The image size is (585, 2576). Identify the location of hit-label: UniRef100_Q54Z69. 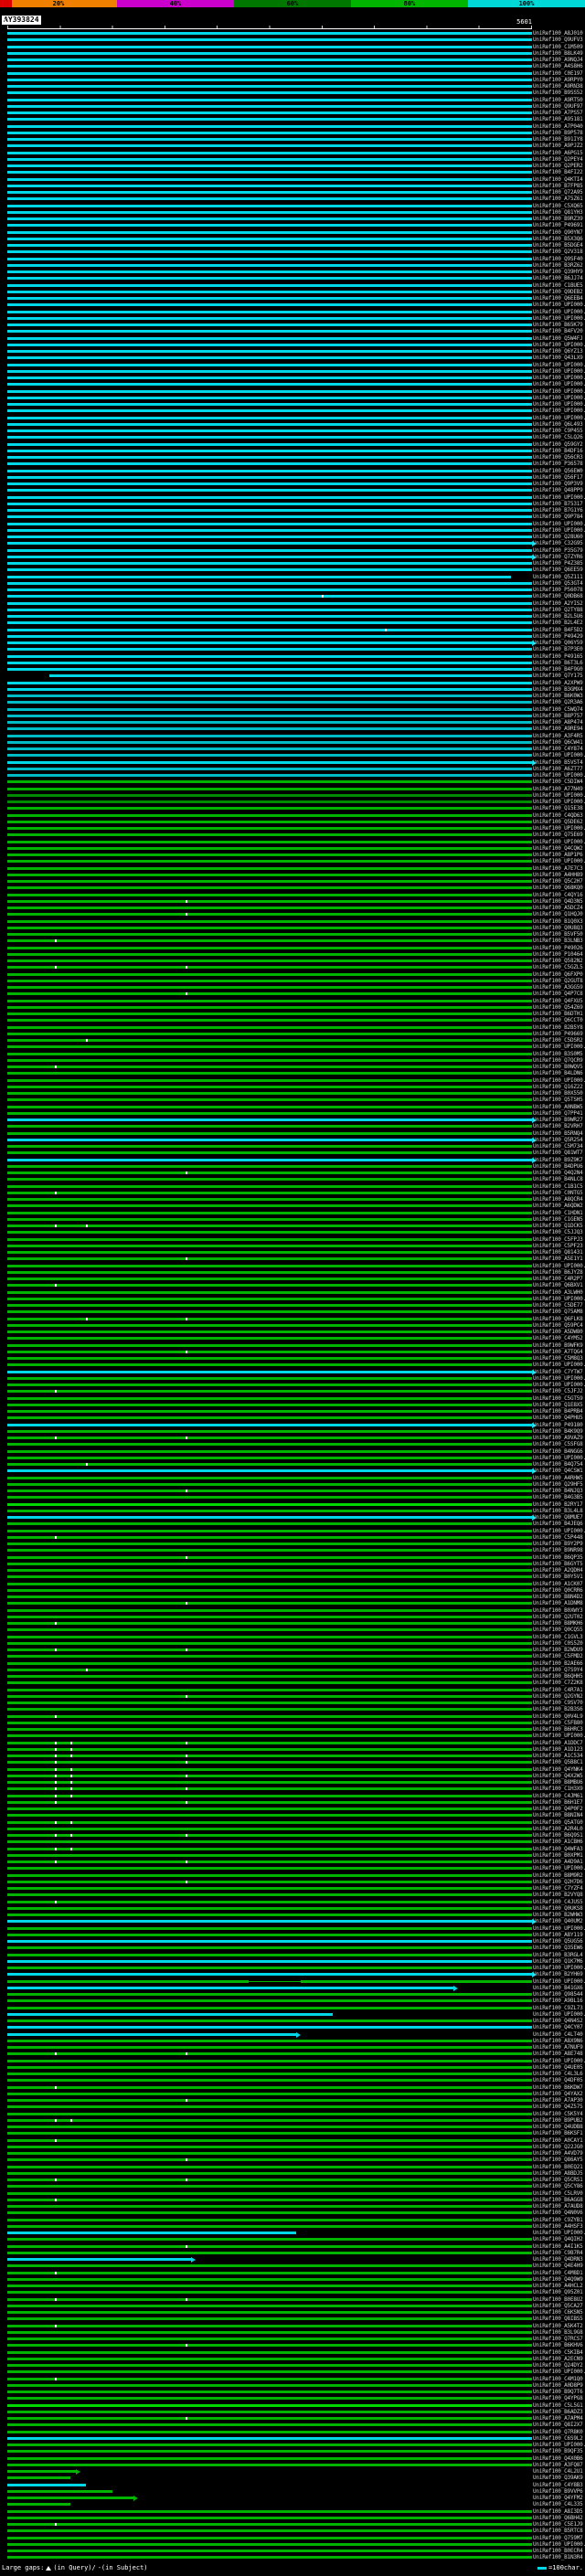
(559, 1007).